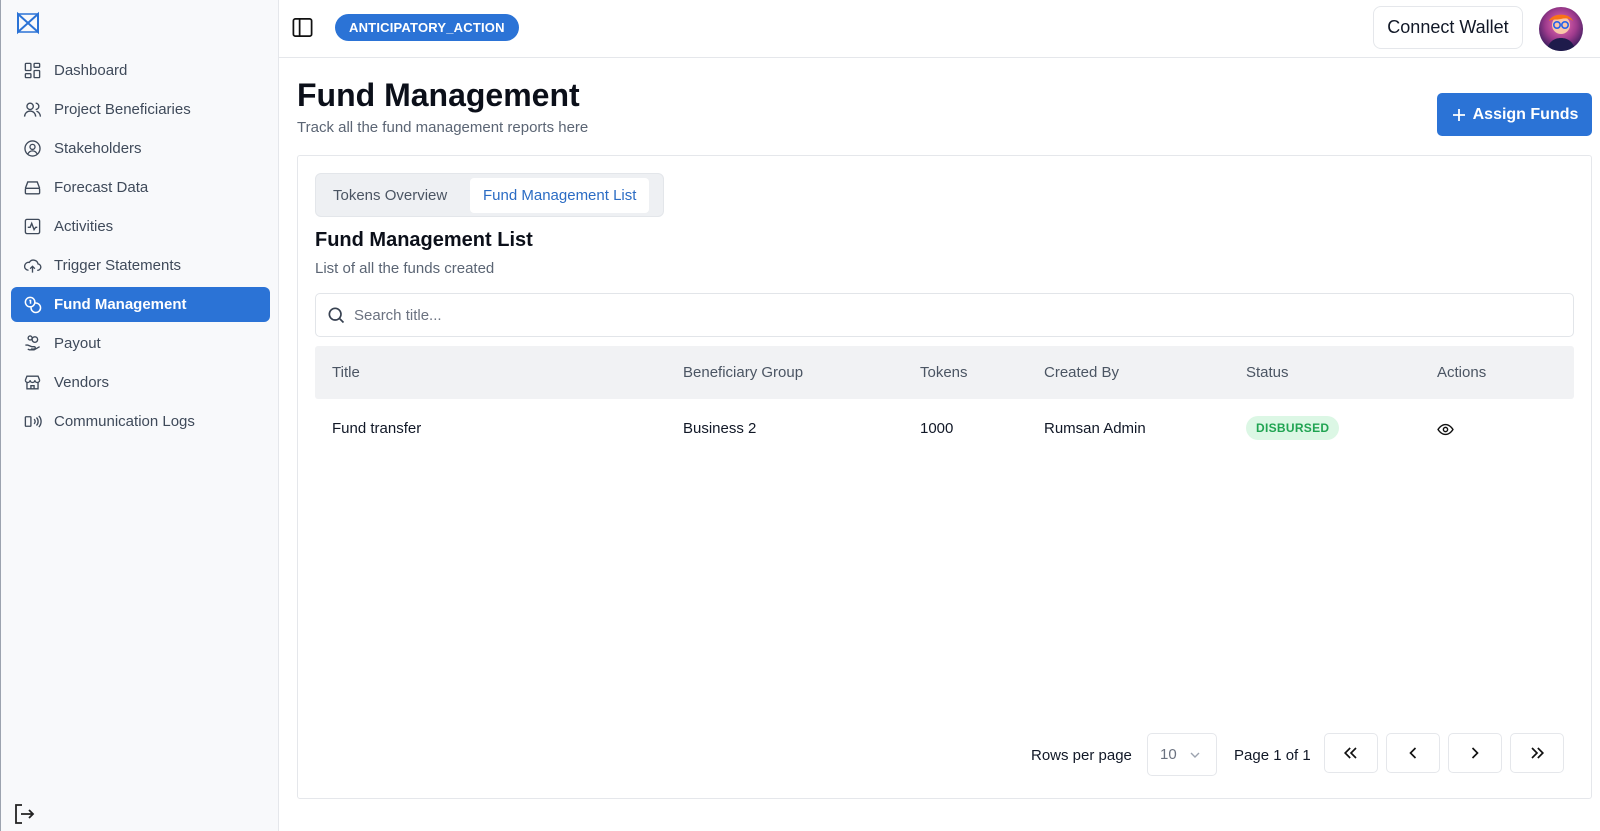  Describe the element at coordinates (32, 188) in the screenshot. I see `hard-drive-icon` at that location.